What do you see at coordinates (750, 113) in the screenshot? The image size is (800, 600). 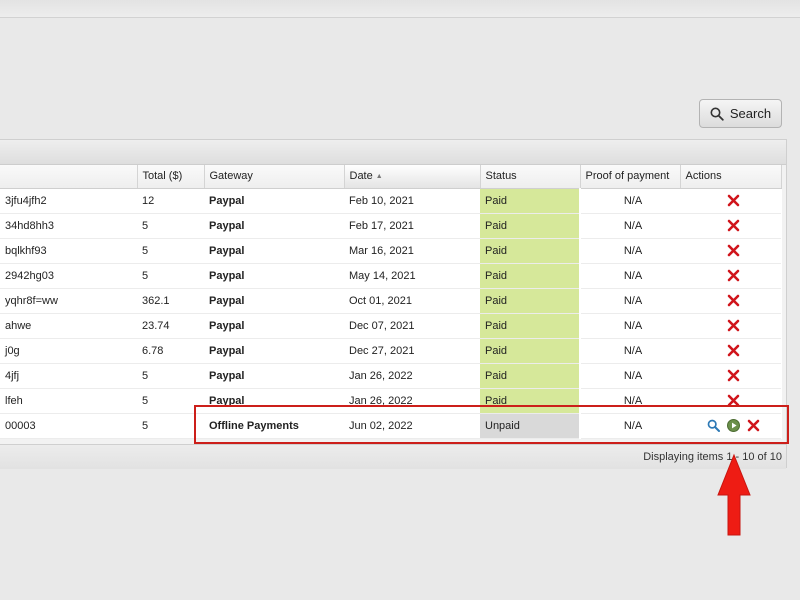 I see `search-button-label: Search` at bounding box center [750, 113].